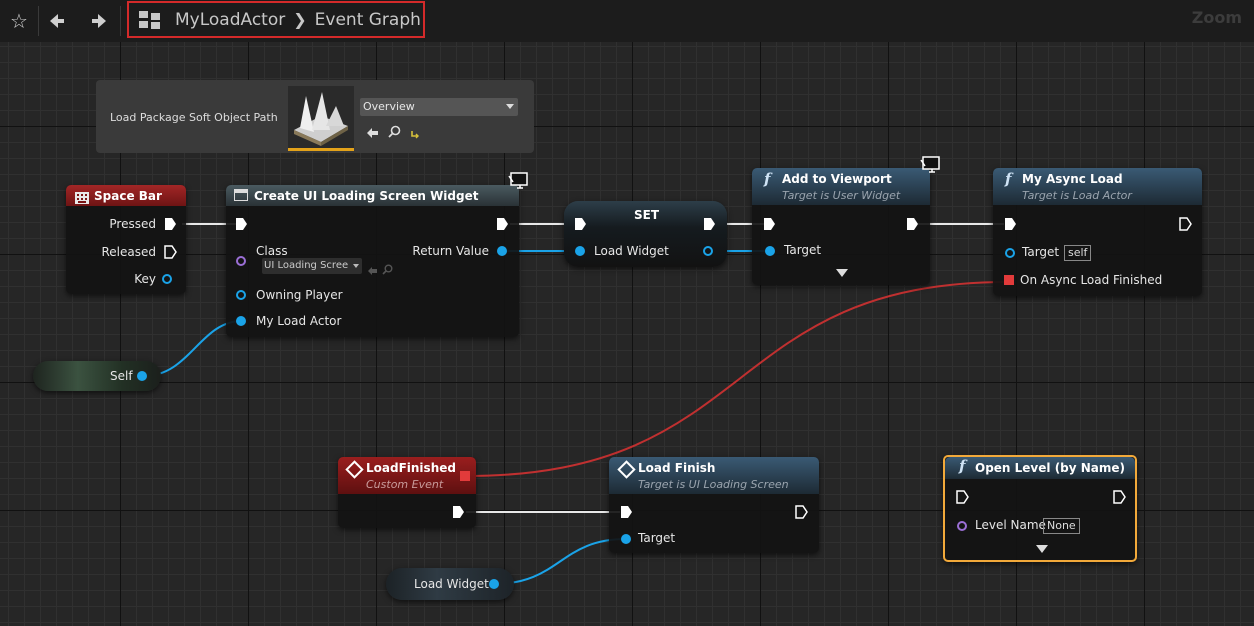  What do you see at coordinates (19, 21) in the screenshot?
I see `favorite-star-icon: ☆` at bounding box center [19, 21].